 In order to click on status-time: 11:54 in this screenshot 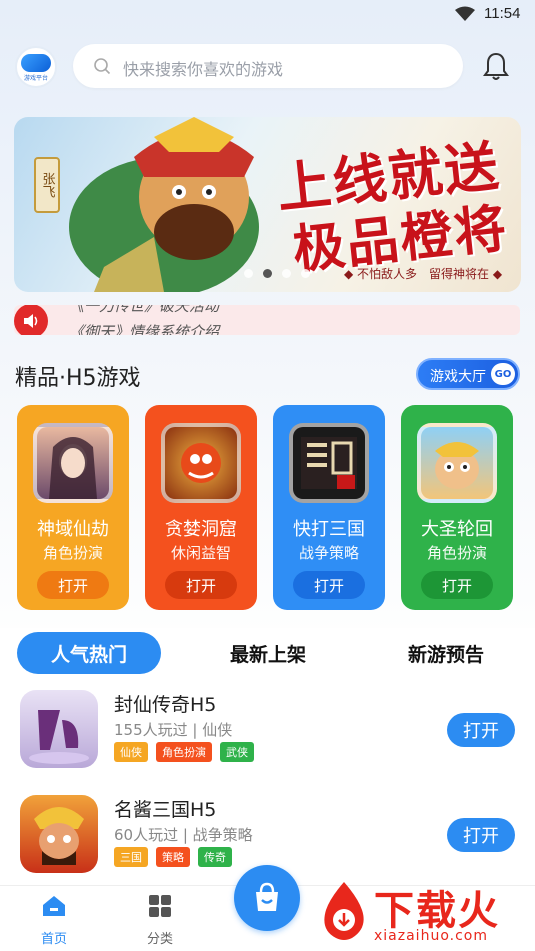, I will do `click(502, 13)`.